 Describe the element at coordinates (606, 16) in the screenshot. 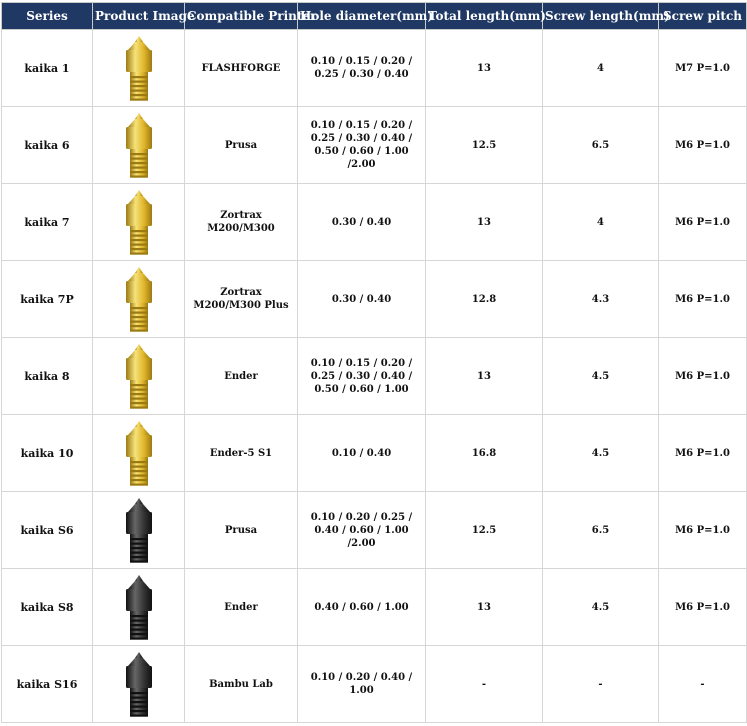

I see `header-screw-length: Screw length(mm)` at that location.